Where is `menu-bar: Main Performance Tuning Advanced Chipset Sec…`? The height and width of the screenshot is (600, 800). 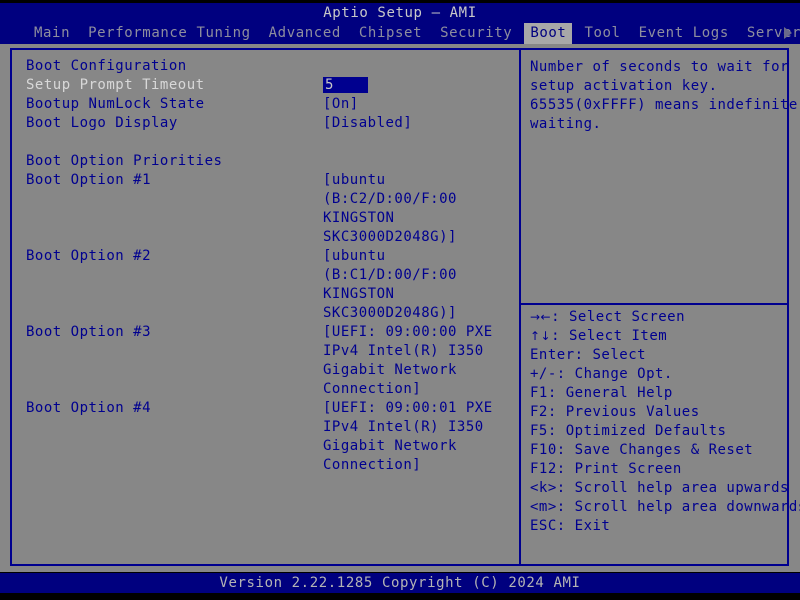
menu-bar: Main Performance Tuning Advanced Chipset Sec… is located at coordinates (400, 33).